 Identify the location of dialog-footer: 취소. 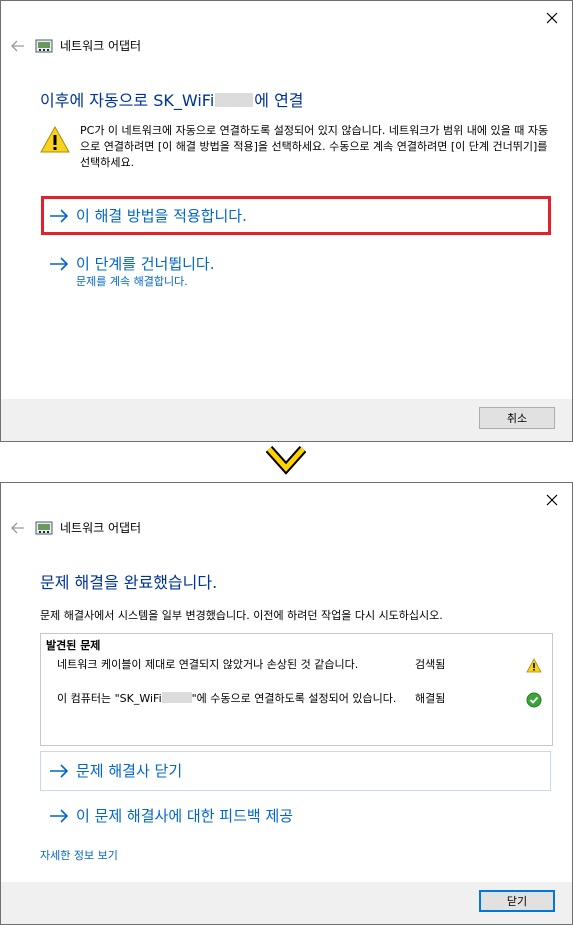
(286, 420).